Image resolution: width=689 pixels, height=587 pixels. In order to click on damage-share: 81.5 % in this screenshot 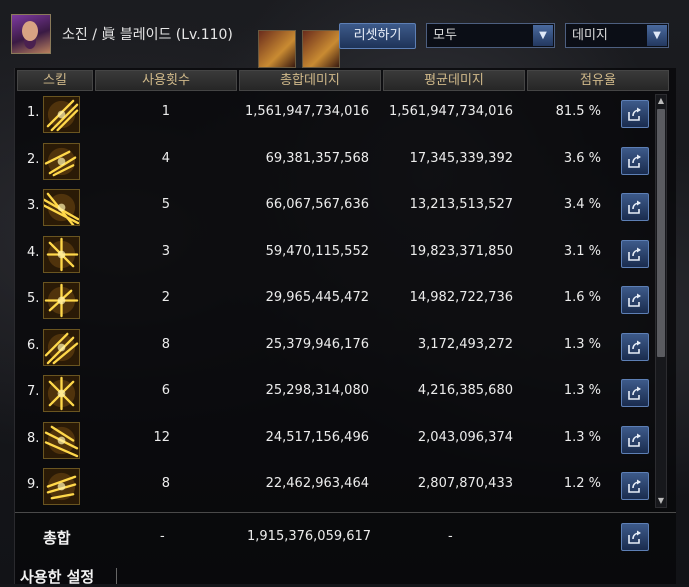, I will do `click(578, 111)`.